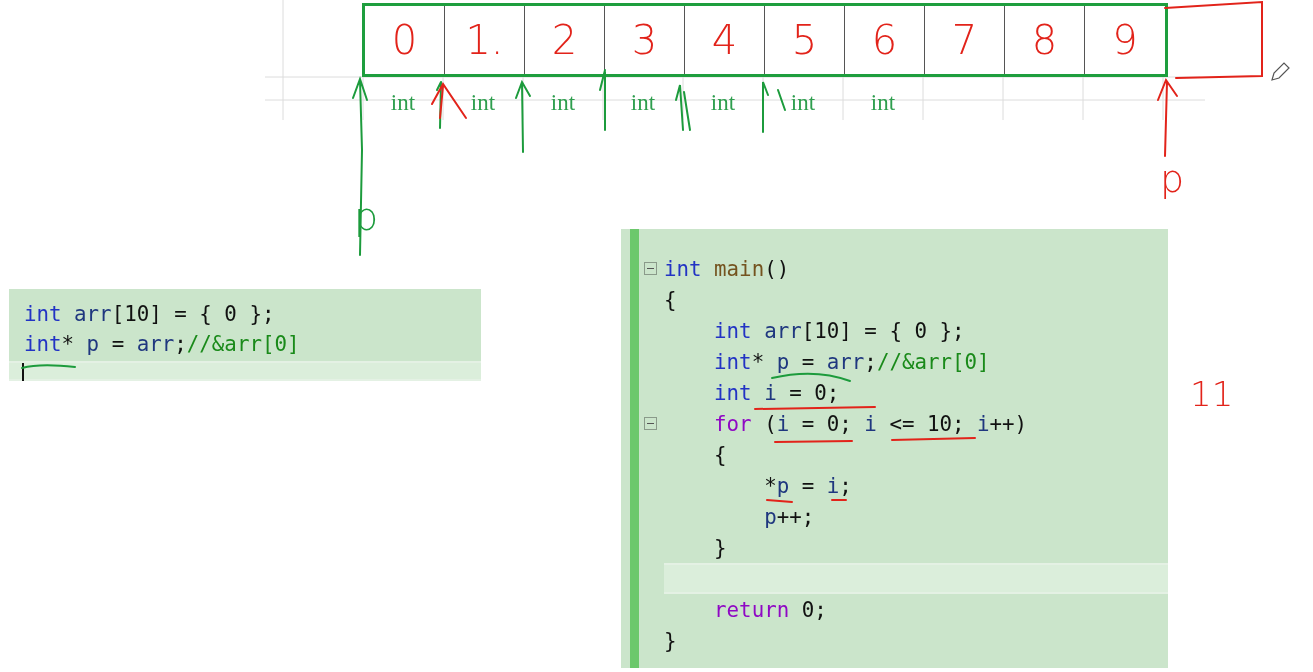  I want to click on table-cell: 5, so click(805, 40).